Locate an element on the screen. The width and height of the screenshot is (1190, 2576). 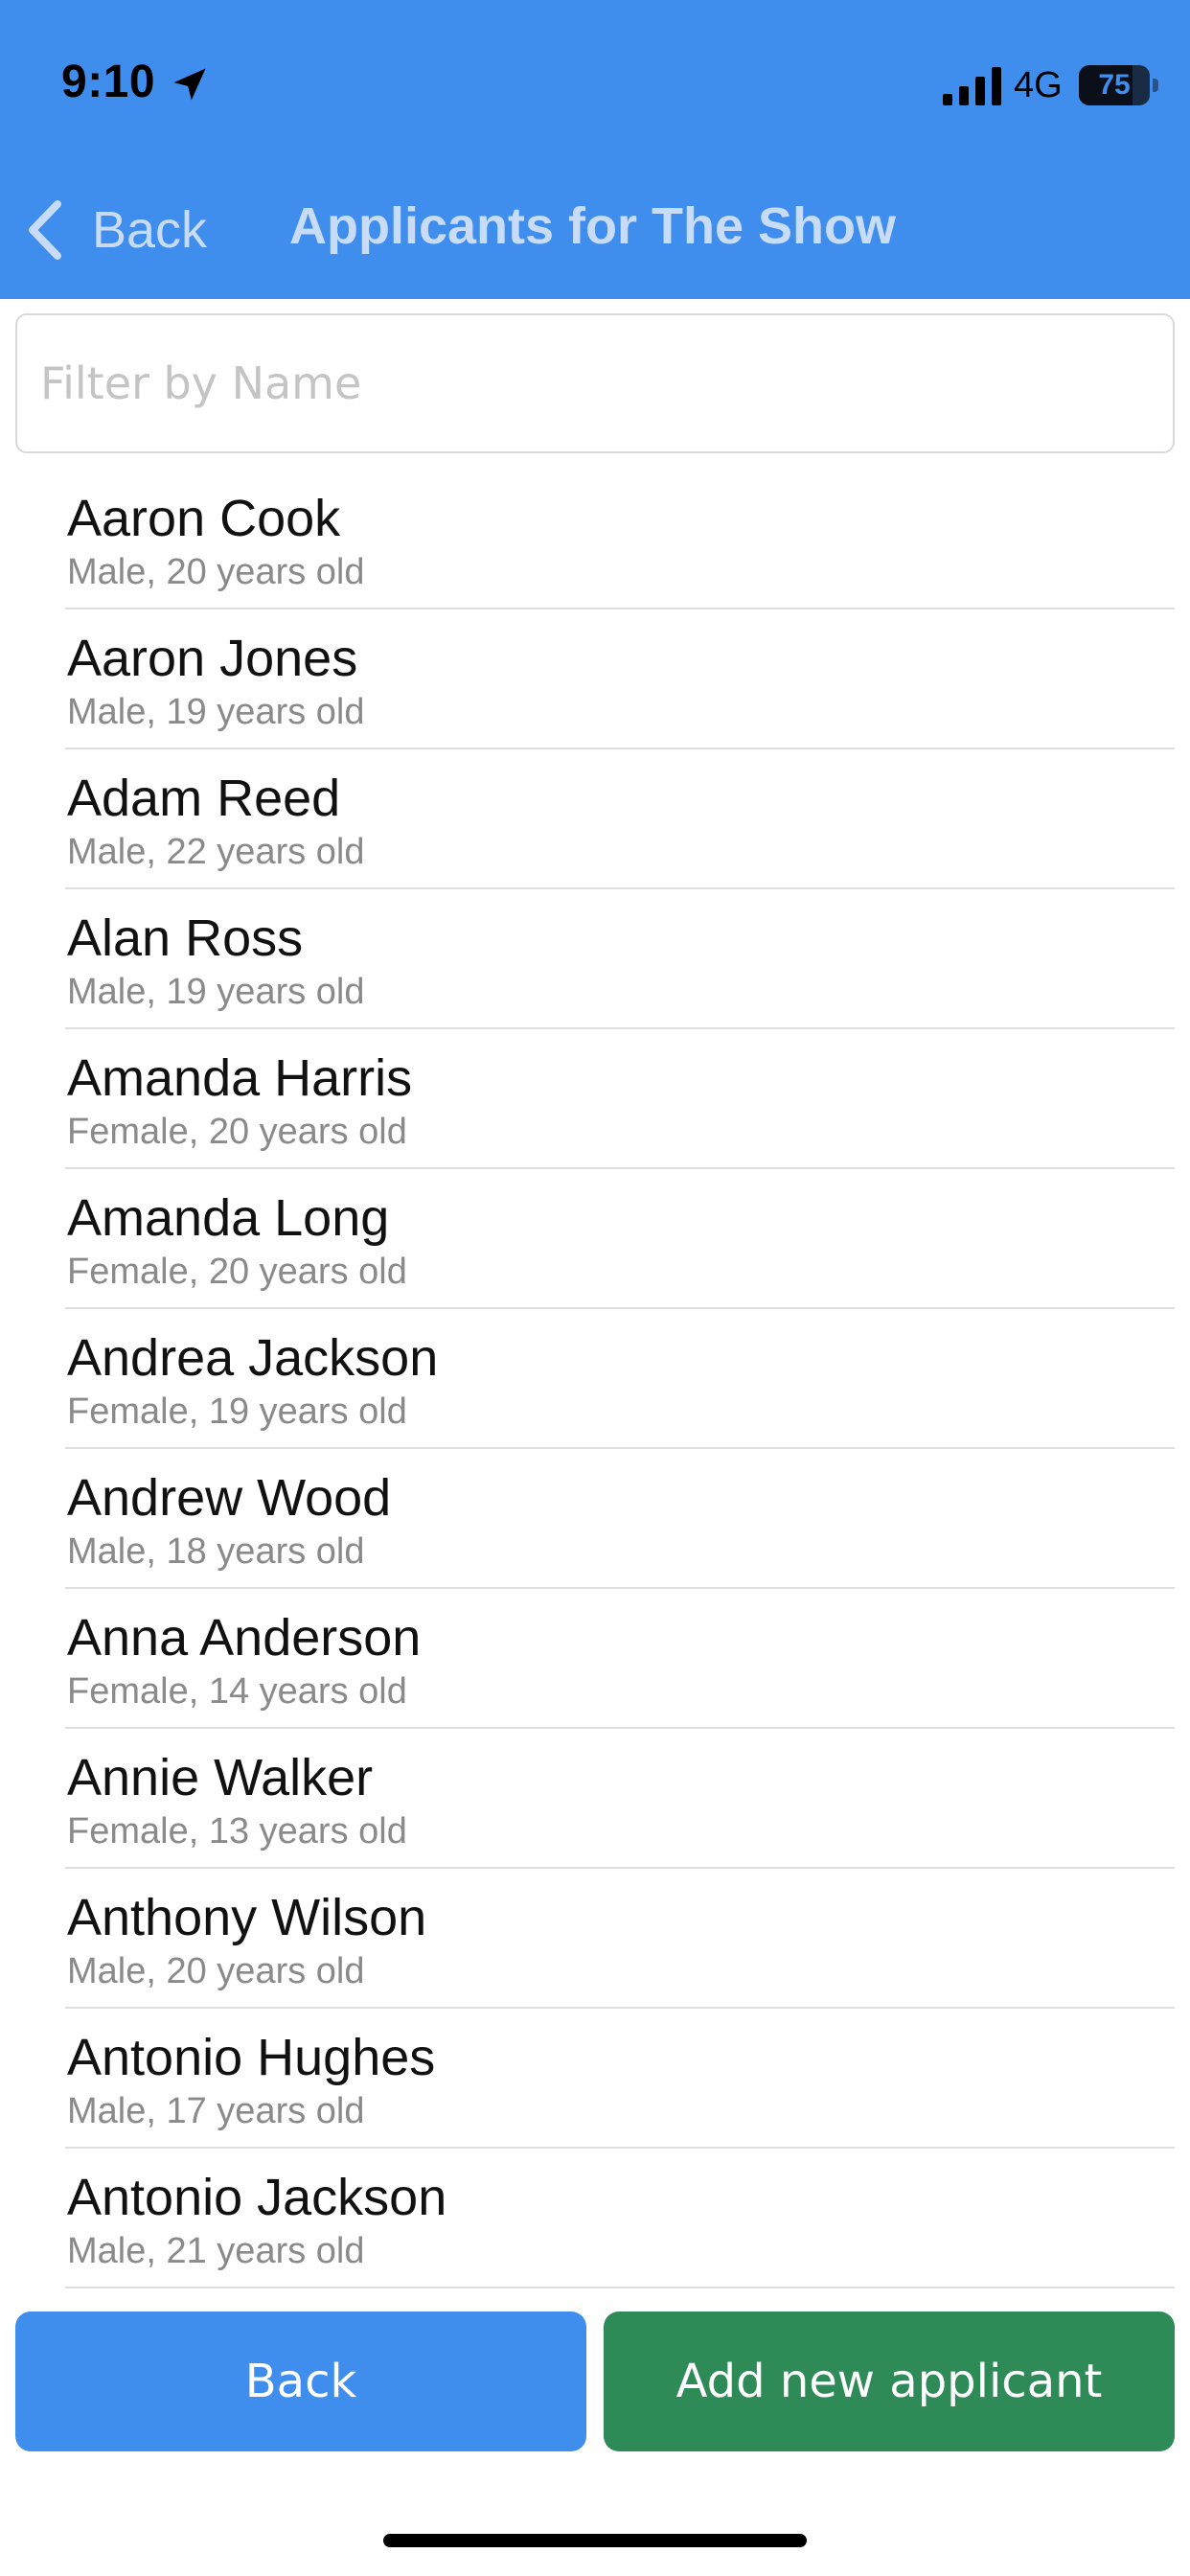
app-header: 9:10 4G 75 Back Applicants for The Show is located at coordinates (595, 149).